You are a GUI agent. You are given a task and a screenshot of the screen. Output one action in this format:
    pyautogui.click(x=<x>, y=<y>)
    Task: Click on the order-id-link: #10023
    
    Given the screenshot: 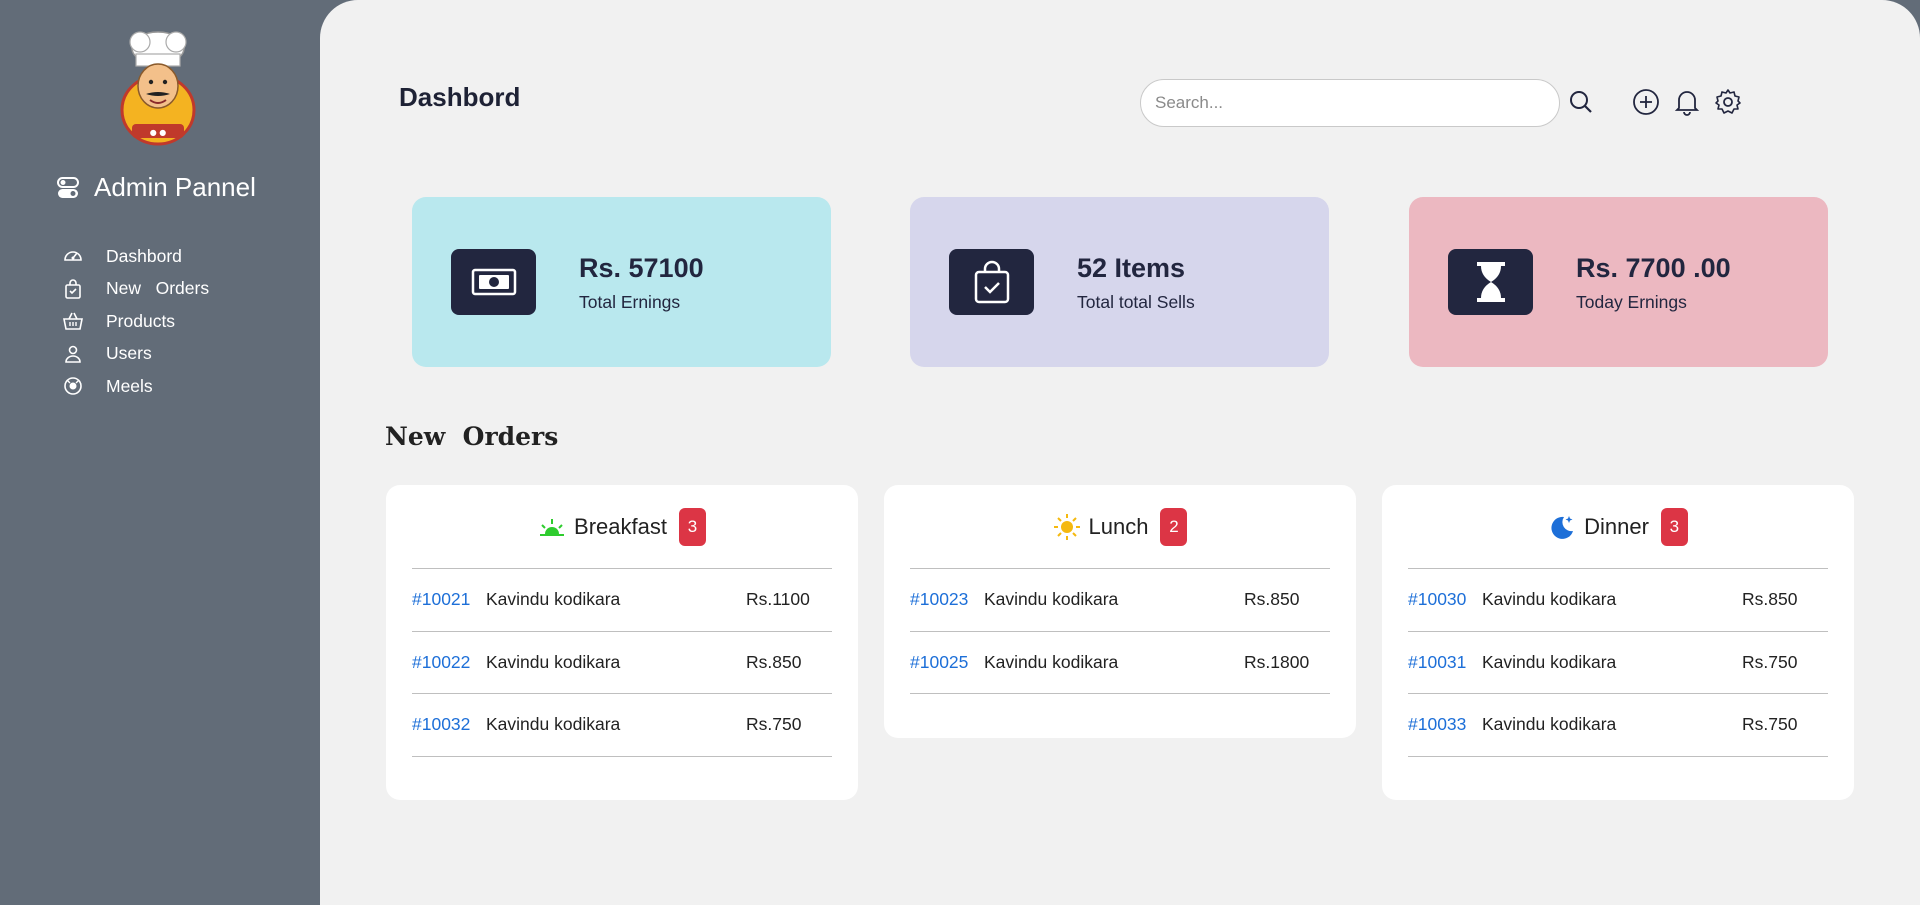 What is the action you would take?
    pyautogui.click(x=947, y=599)
    